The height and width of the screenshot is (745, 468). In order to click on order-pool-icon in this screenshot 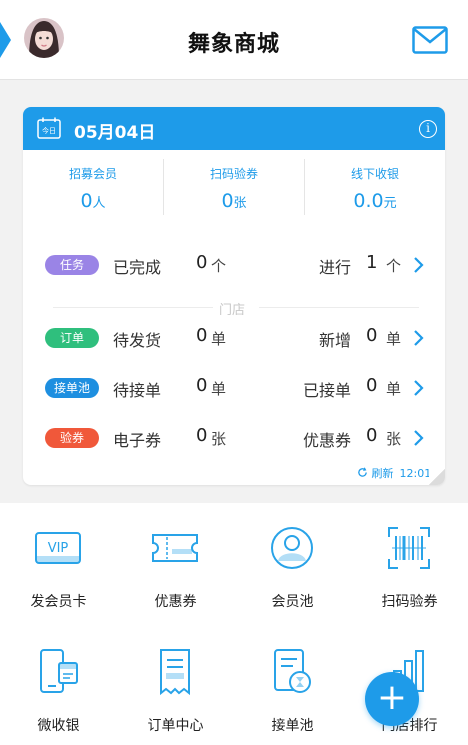, I will do `click(292, 672)`.